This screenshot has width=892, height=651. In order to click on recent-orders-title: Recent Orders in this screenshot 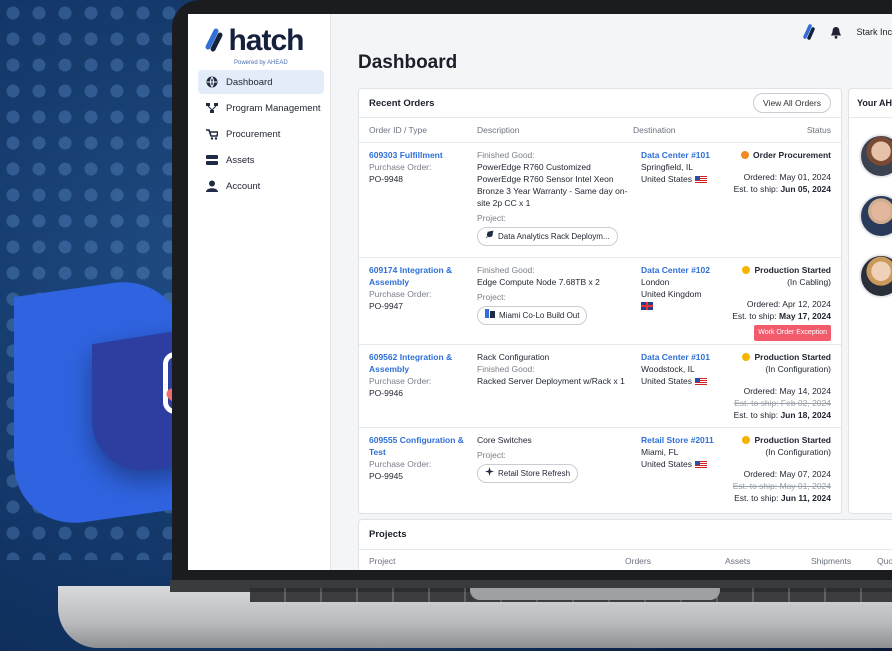, I will do `click(402, 103)`.